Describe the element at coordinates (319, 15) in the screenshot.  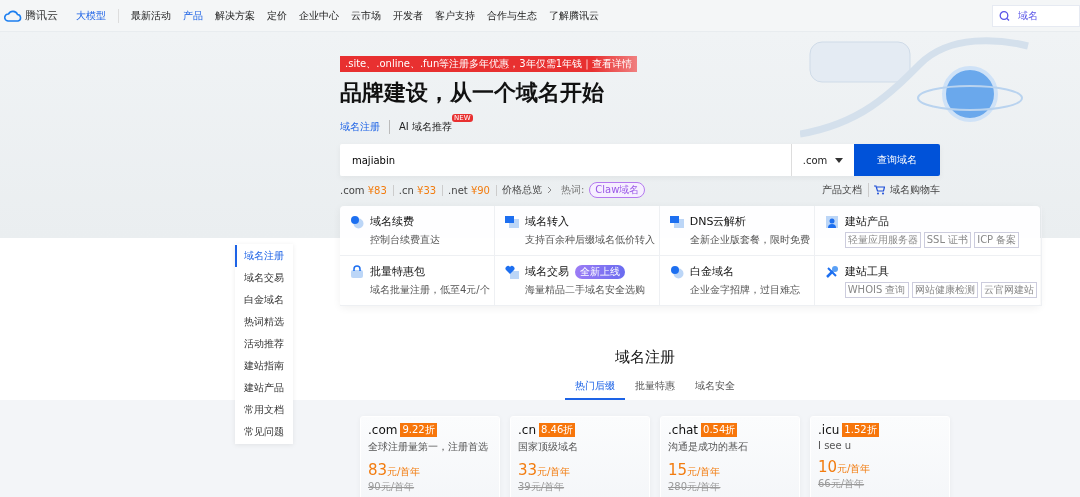
I see `nav-link: 企业中心` at that location.